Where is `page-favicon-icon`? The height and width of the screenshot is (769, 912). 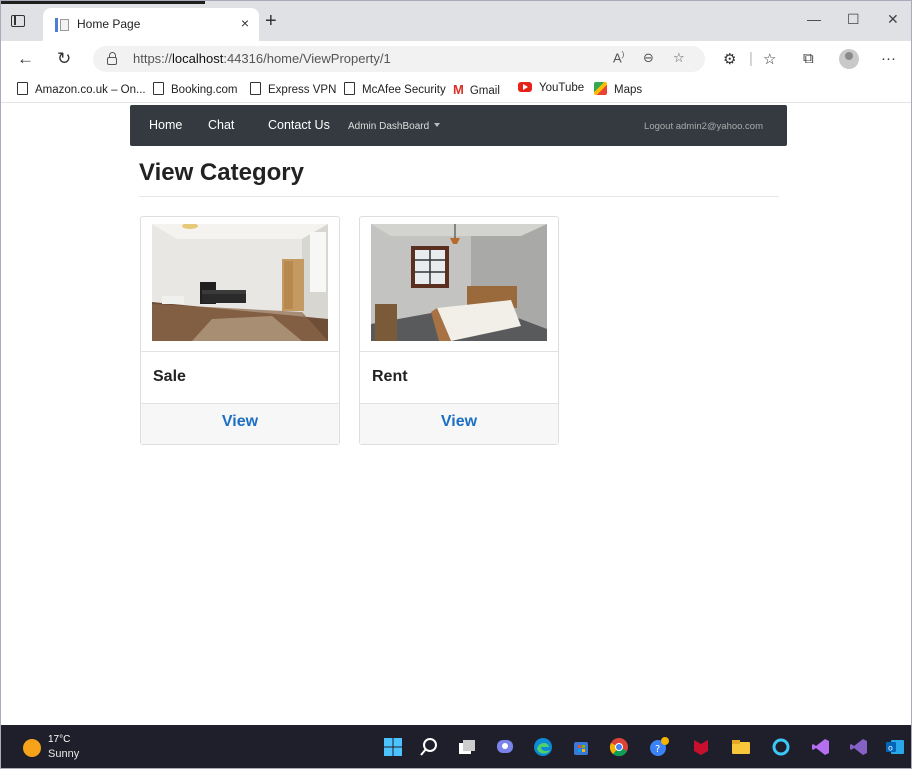
page-favicon-icon is located at coordinates (62, 25).